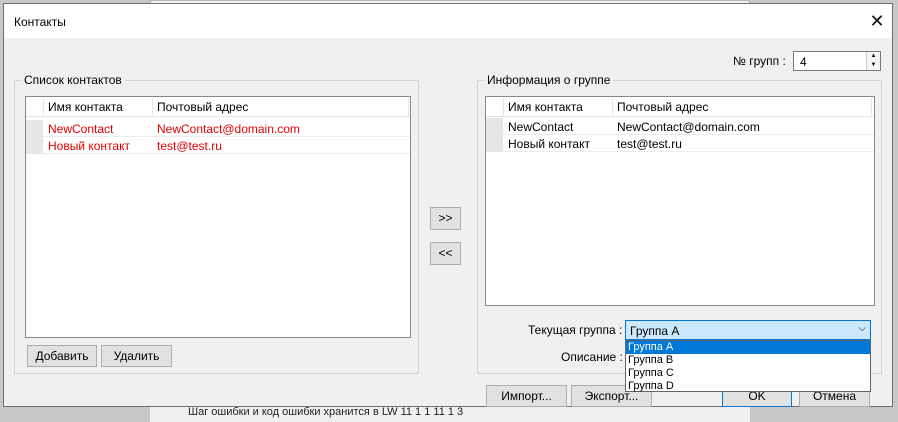 The width and height of the screenshot is (898, 422). Describe the element at coordinates (748, 347) in the screenshot. I see `group-option: Группа A` at that location.